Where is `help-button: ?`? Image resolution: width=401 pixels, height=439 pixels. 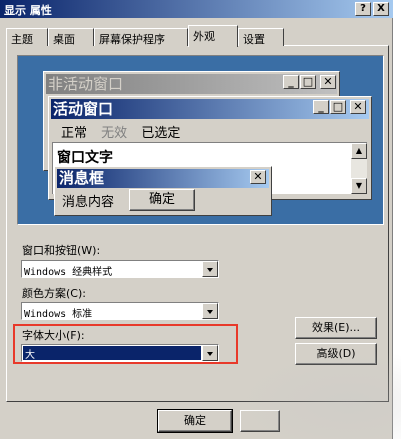 help-button: ? is located at coordinates (363, 9).